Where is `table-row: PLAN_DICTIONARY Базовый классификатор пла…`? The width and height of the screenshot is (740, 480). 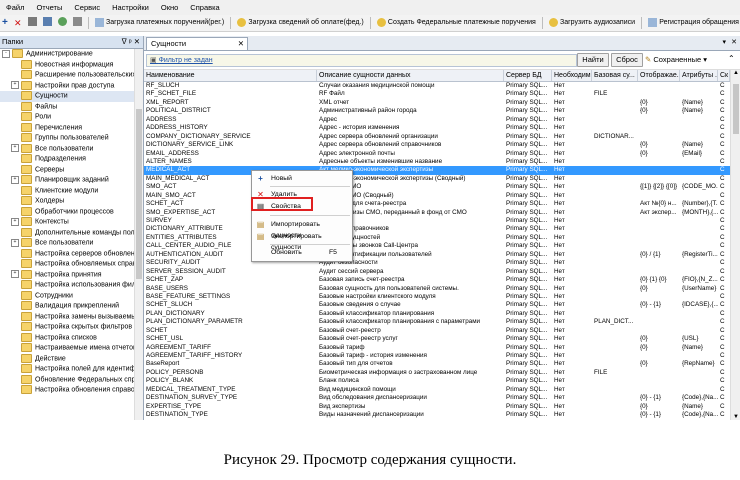 table-row: PLAN_DICTIONARY Базовый классификатор пла… is located at coordinates (437, 314).